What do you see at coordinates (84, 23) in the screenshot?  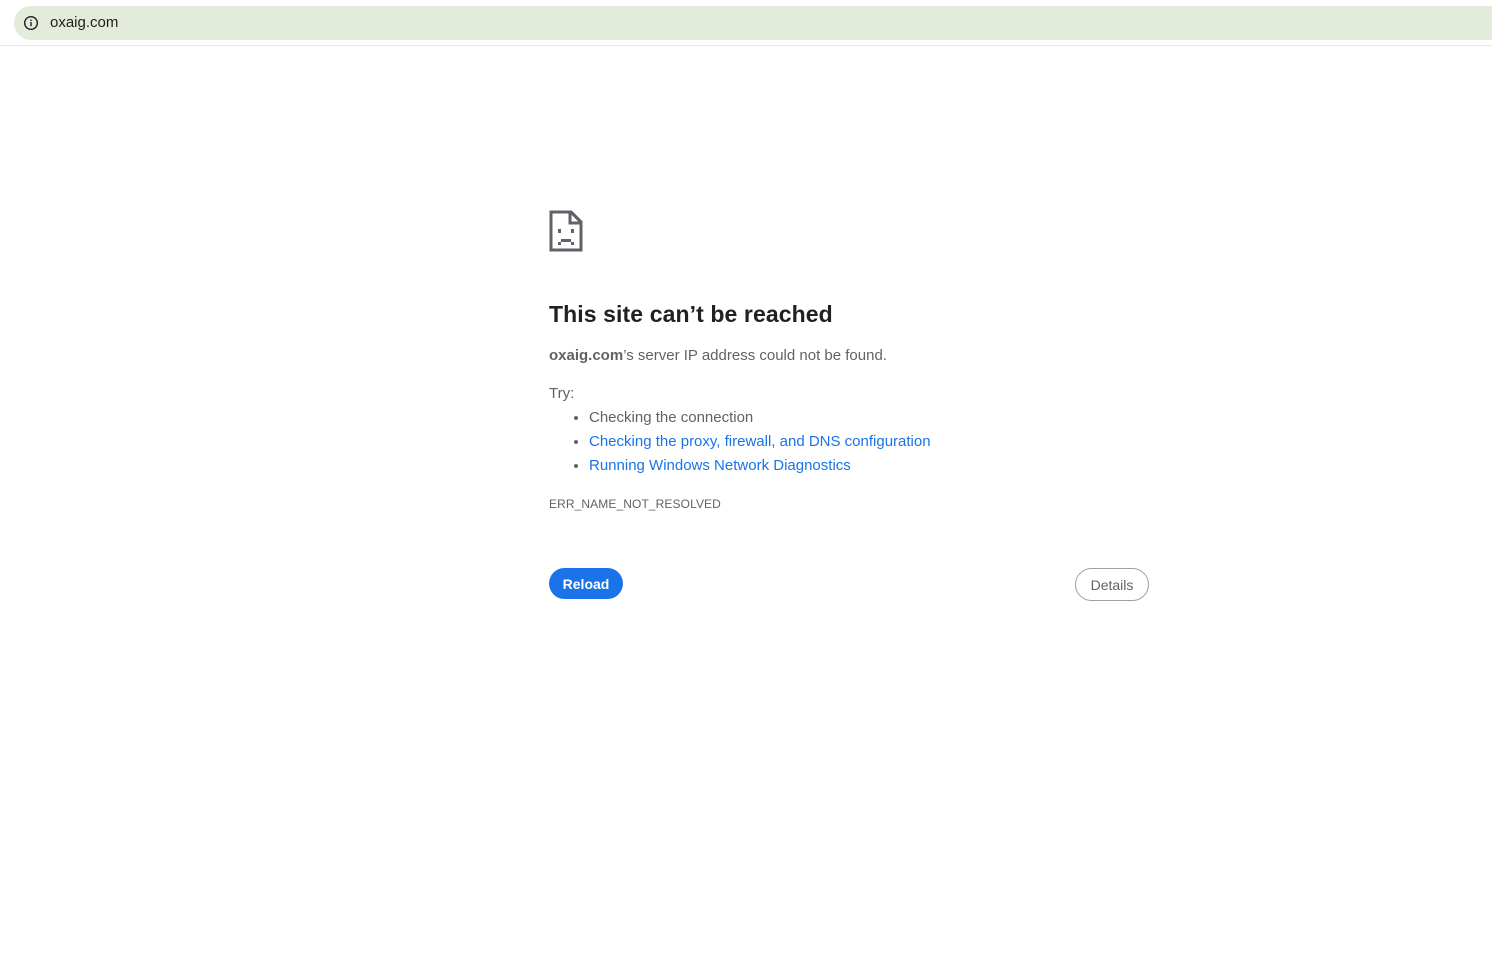 I see `url-text: oxaig.com` at bounding box center [84, 23].